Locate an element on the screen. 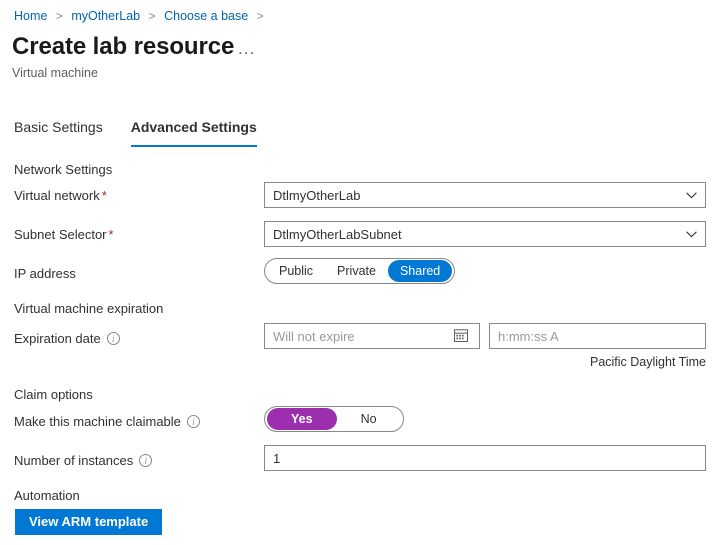 This screenshot has height=545, width=714. subnet-selector-select: DtlmyOtherLabSubnet is located at coordinates (485, 234).